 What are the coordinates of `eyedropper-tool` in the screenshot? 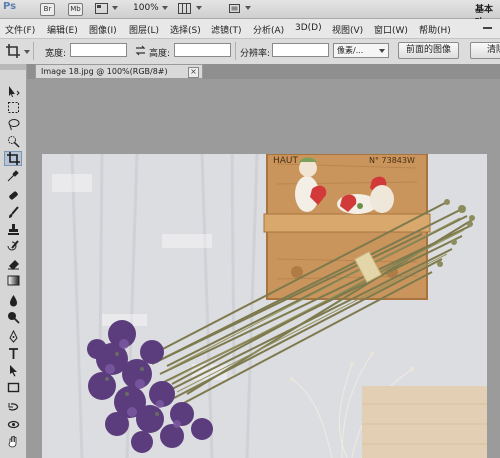 It's located at (13, 175).